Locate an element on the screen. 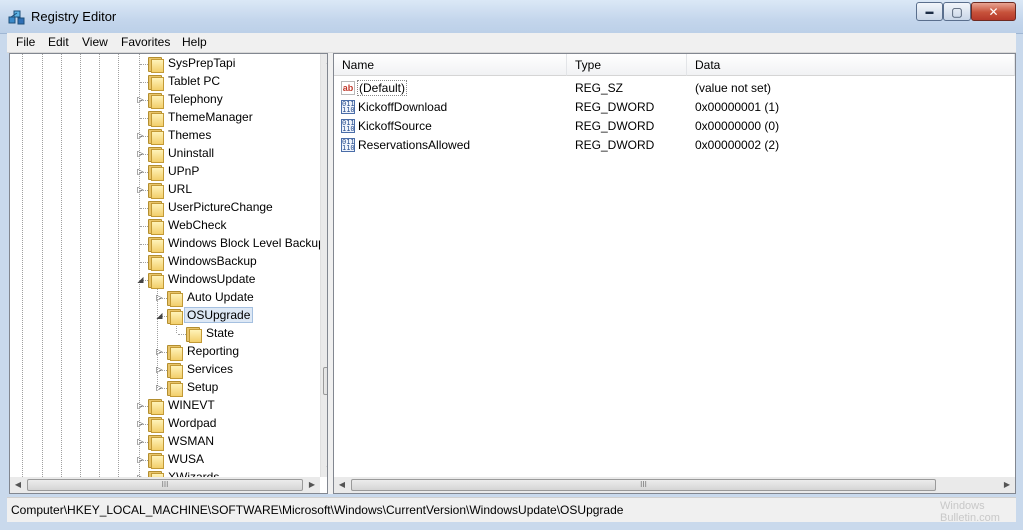  tree-node-label: Uninstall is located at coordinates (191, 153).